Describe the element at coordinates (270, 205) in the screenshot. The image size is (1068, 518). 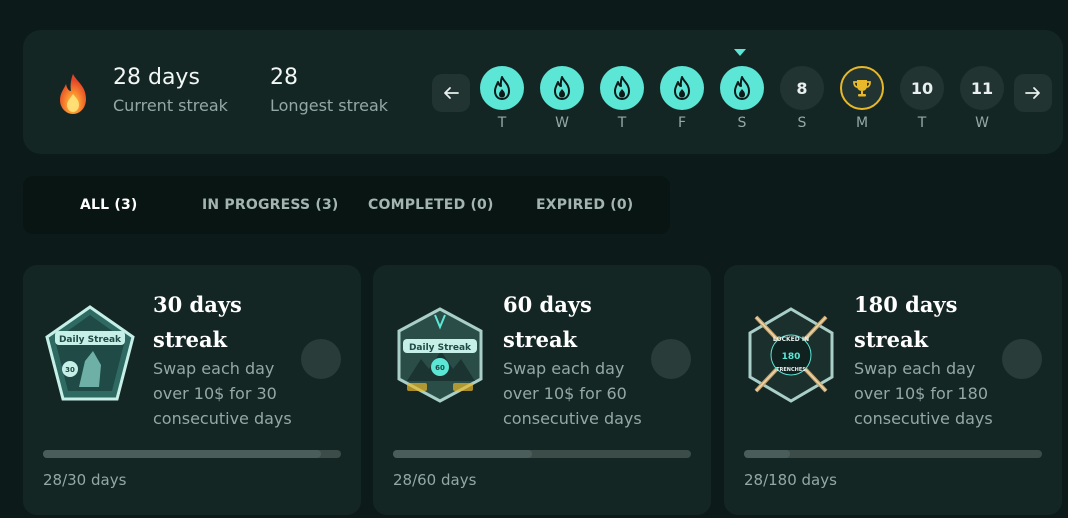
I see `tab-in-progress: IN PROGRESS (3)` at that location.